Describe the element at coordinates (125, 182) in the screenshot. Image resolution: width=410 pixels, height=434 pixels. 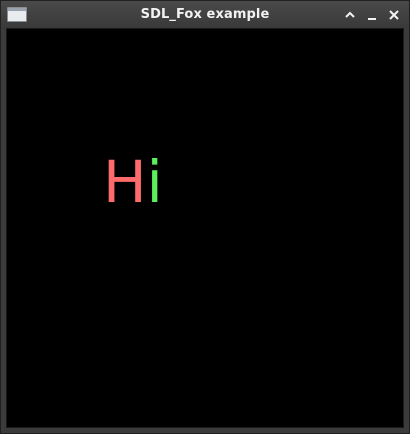
I see `greeting-letter-h: H` at that location.